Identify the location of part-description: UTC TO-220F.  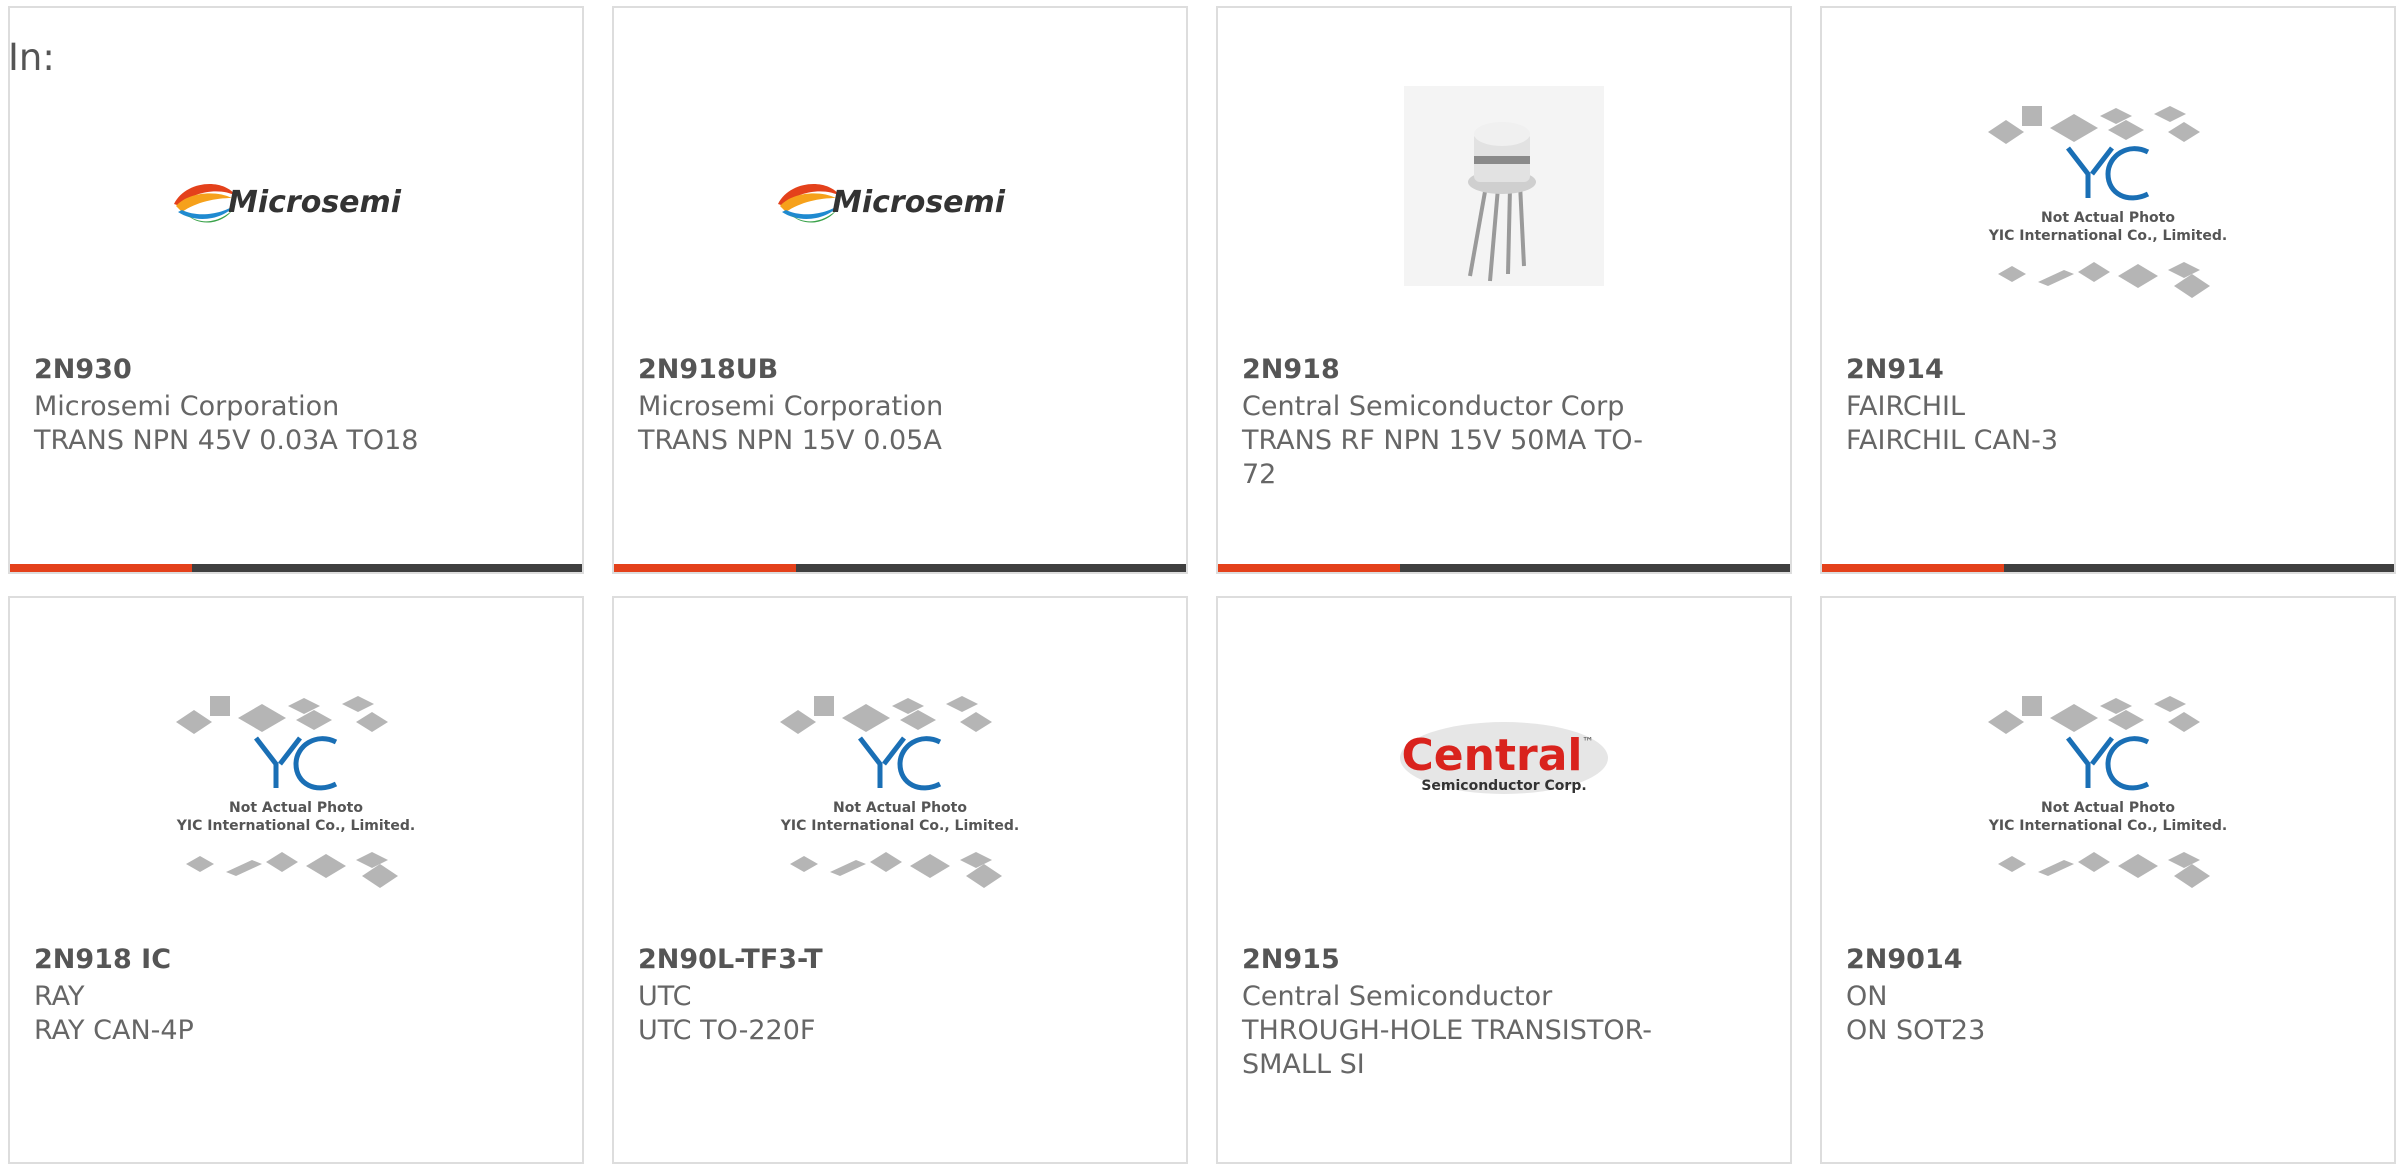
(727, 1030).